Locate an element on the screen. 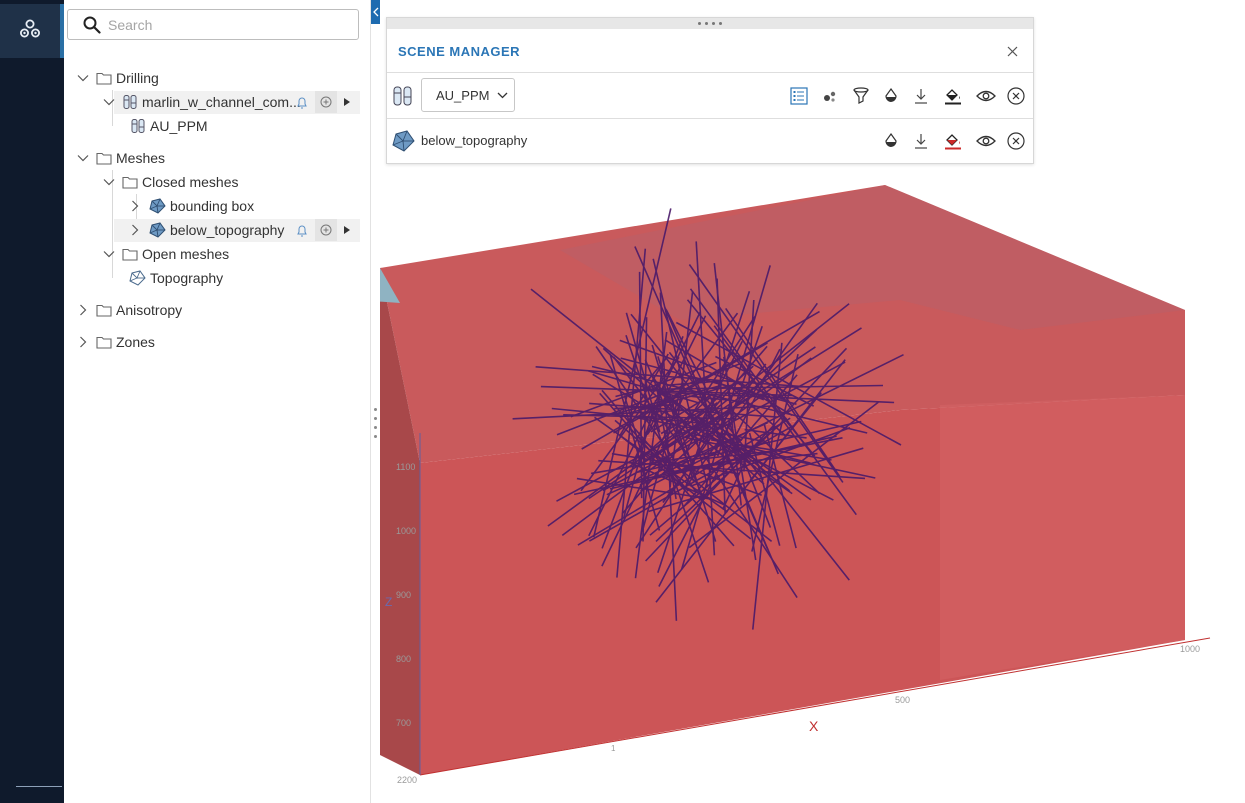  scene-object-label: below_topography is located at coordinates (474, 140).